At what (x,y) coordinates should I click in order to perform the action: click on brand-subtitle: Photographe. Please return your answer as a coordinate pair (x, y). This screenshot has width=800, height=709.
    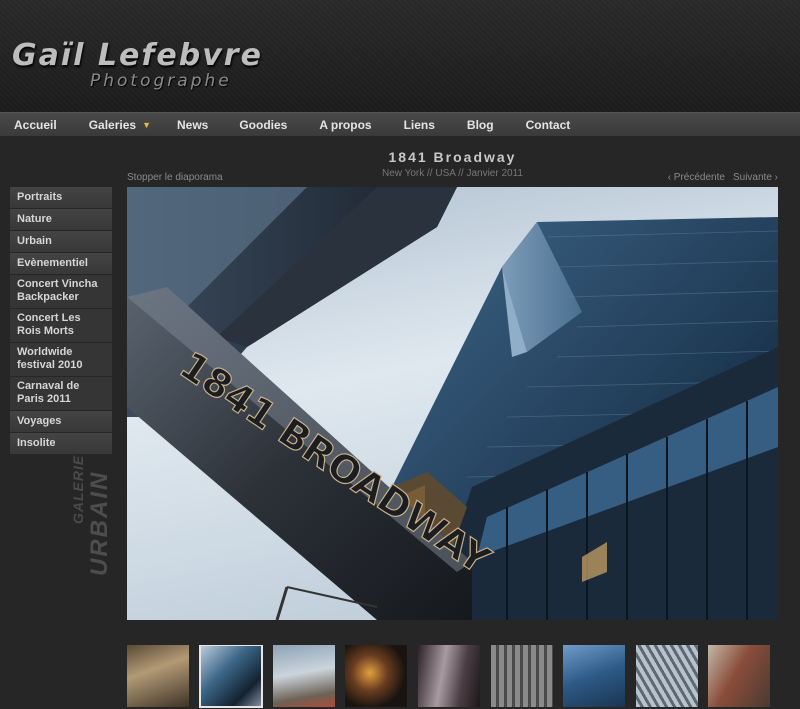
    Looking at the image, I should click on (161, 81).